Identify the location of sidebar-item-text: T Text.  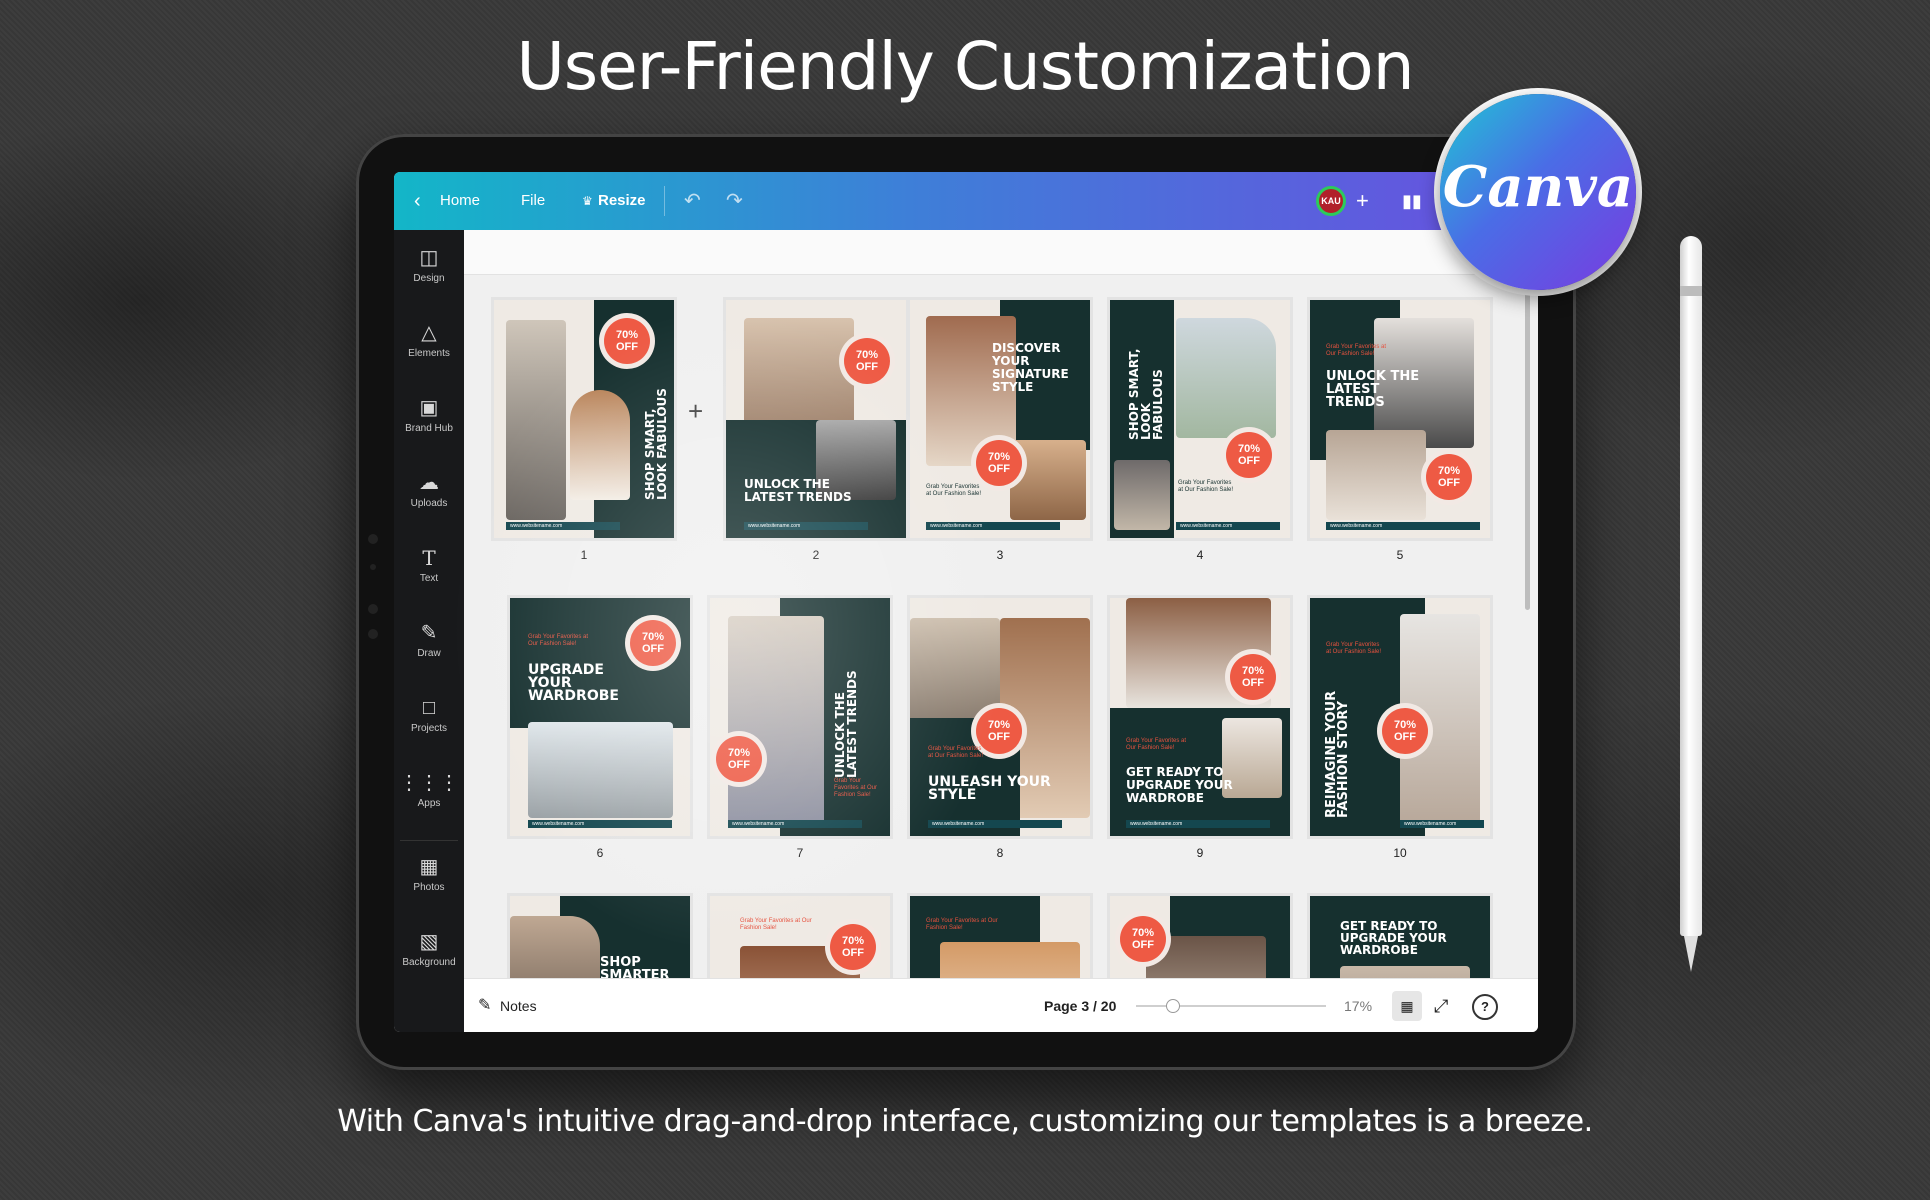
(429, 565).